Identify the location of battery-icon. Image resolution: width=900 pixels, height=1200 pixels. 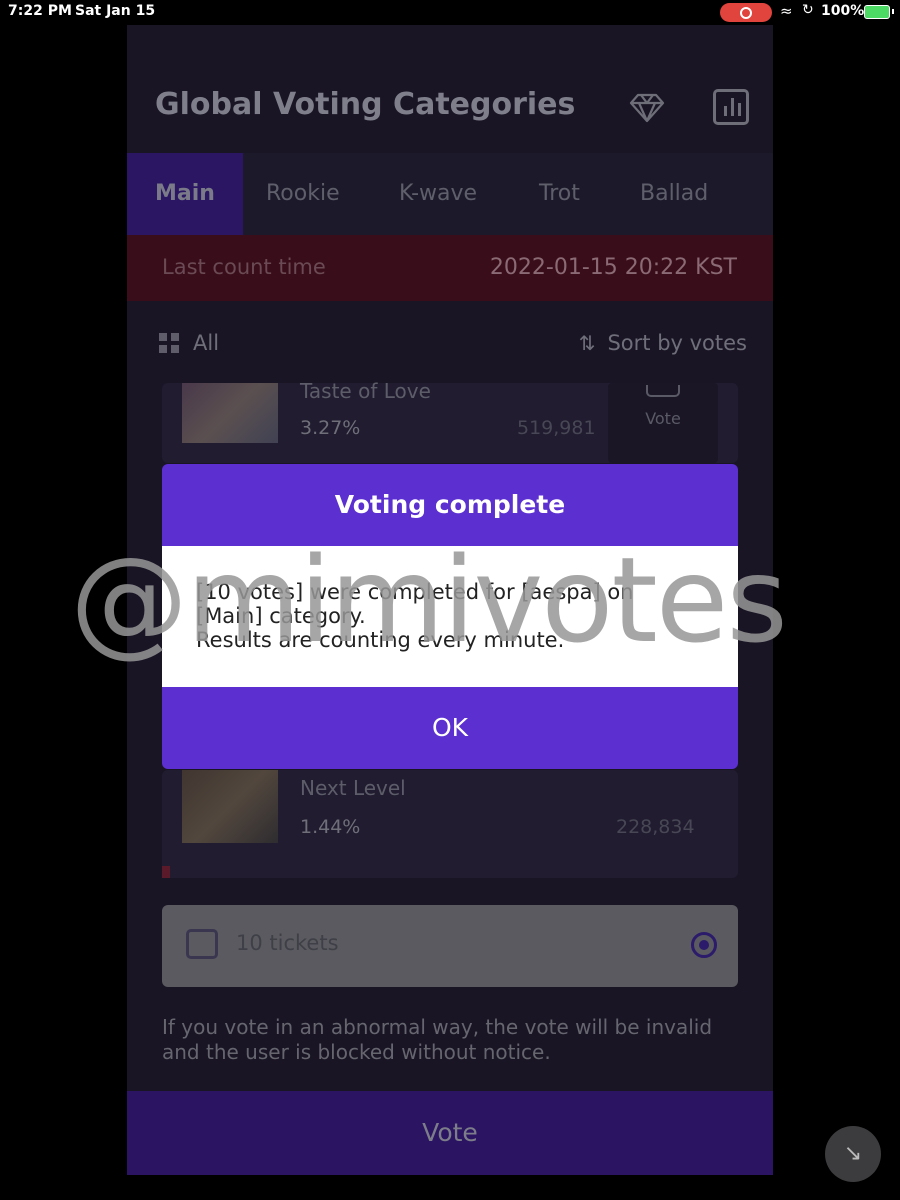
(879, 12).